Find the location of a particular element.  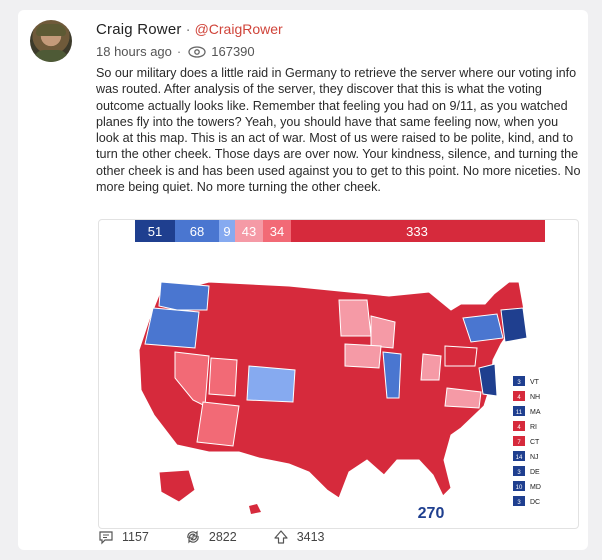

state-virginia is located at coordinates (463, 398).